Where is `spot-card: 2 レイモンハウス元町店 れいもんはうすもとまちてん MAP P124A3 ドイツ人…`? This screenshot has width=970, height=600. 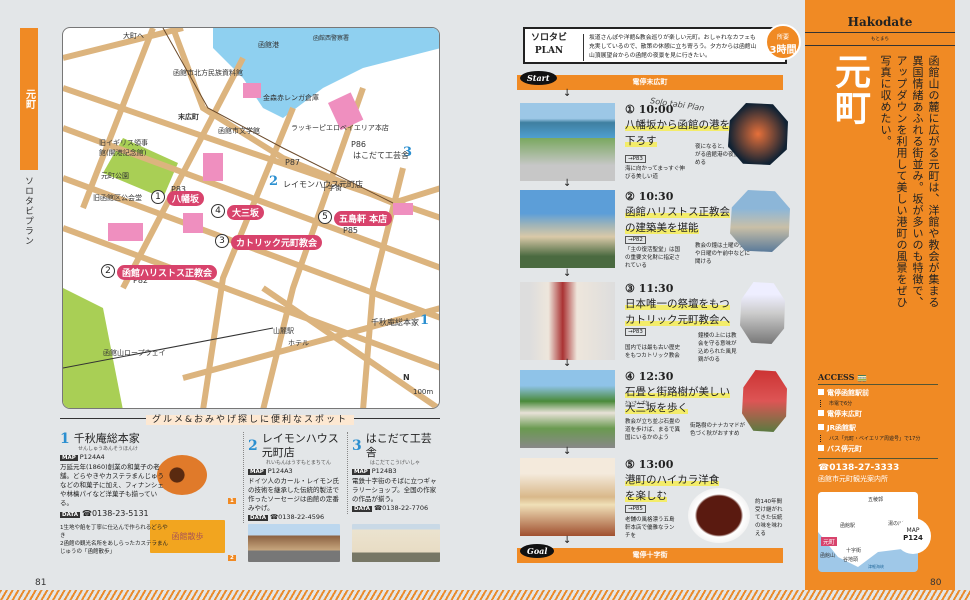
spot-card: 2 レイモンハウス元町店 れいもんはうすもとまちてん MAP P124A3 ドイツ人… is located at coordinates (293, 477).